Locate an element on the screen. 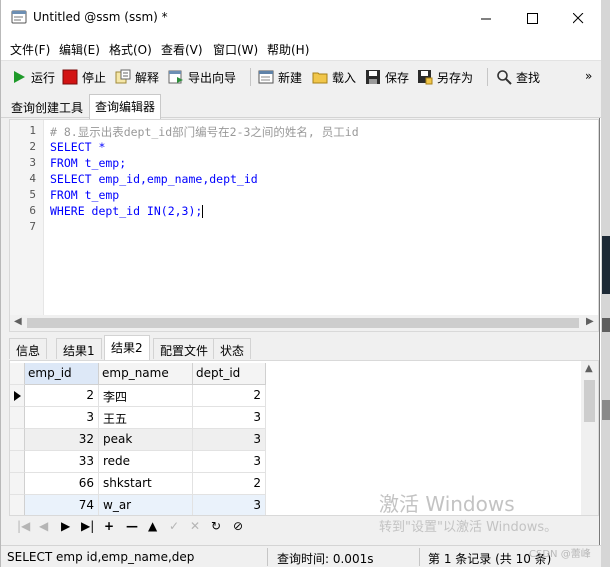  column-header-emp-id: emp_id is located at coordinates (62, 374).